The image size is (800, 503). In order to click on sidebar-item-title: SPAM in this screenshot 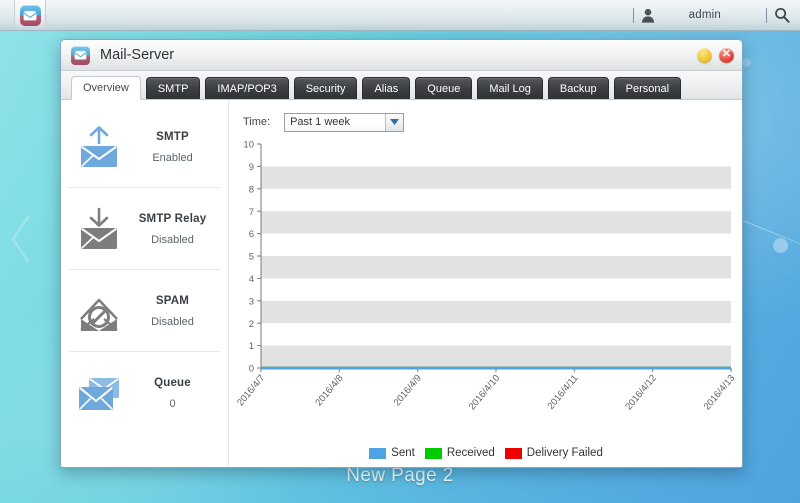, I will do `click(172, 300)`.